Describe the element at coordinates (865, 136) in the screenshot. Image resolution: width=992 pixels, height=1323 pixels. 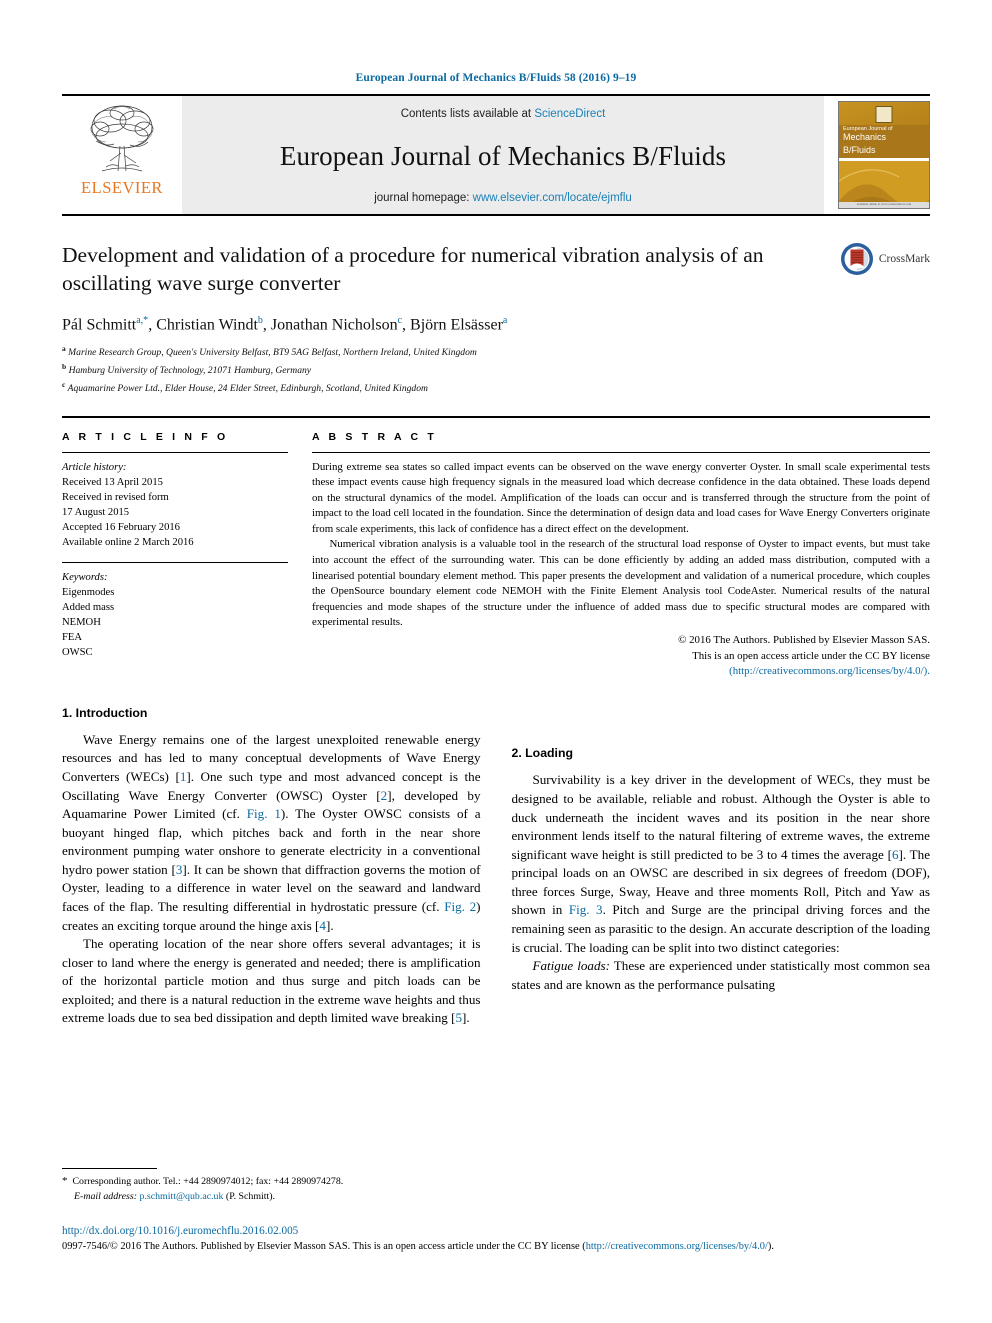
I see `cover-line2: Mechanics` at that location.